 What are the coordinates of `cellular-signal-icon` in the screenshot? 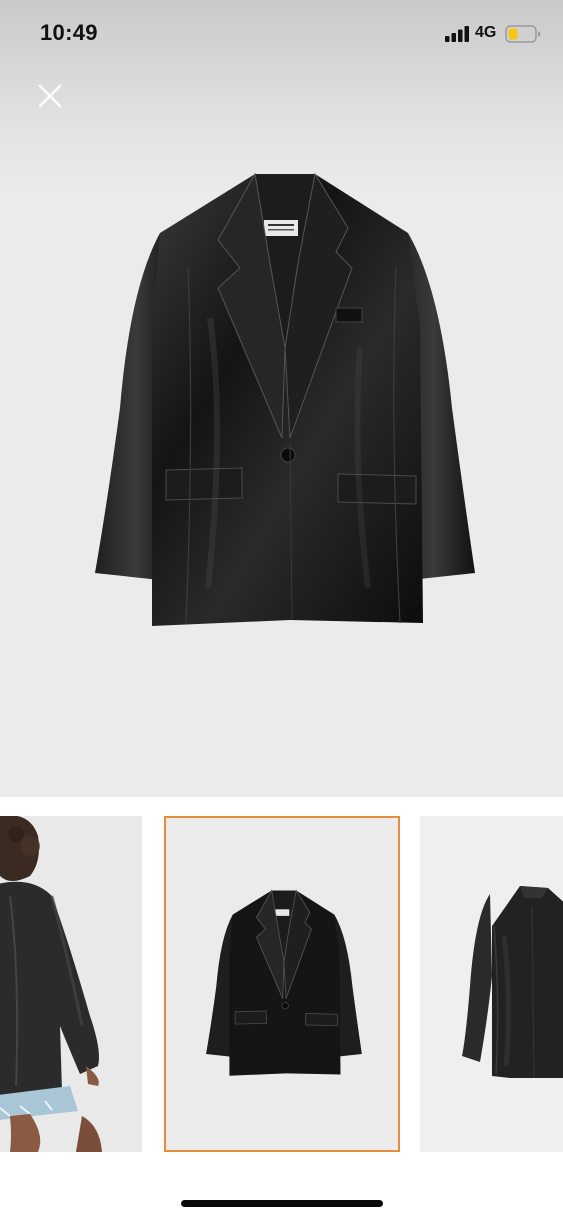 It's located at (457, 34).